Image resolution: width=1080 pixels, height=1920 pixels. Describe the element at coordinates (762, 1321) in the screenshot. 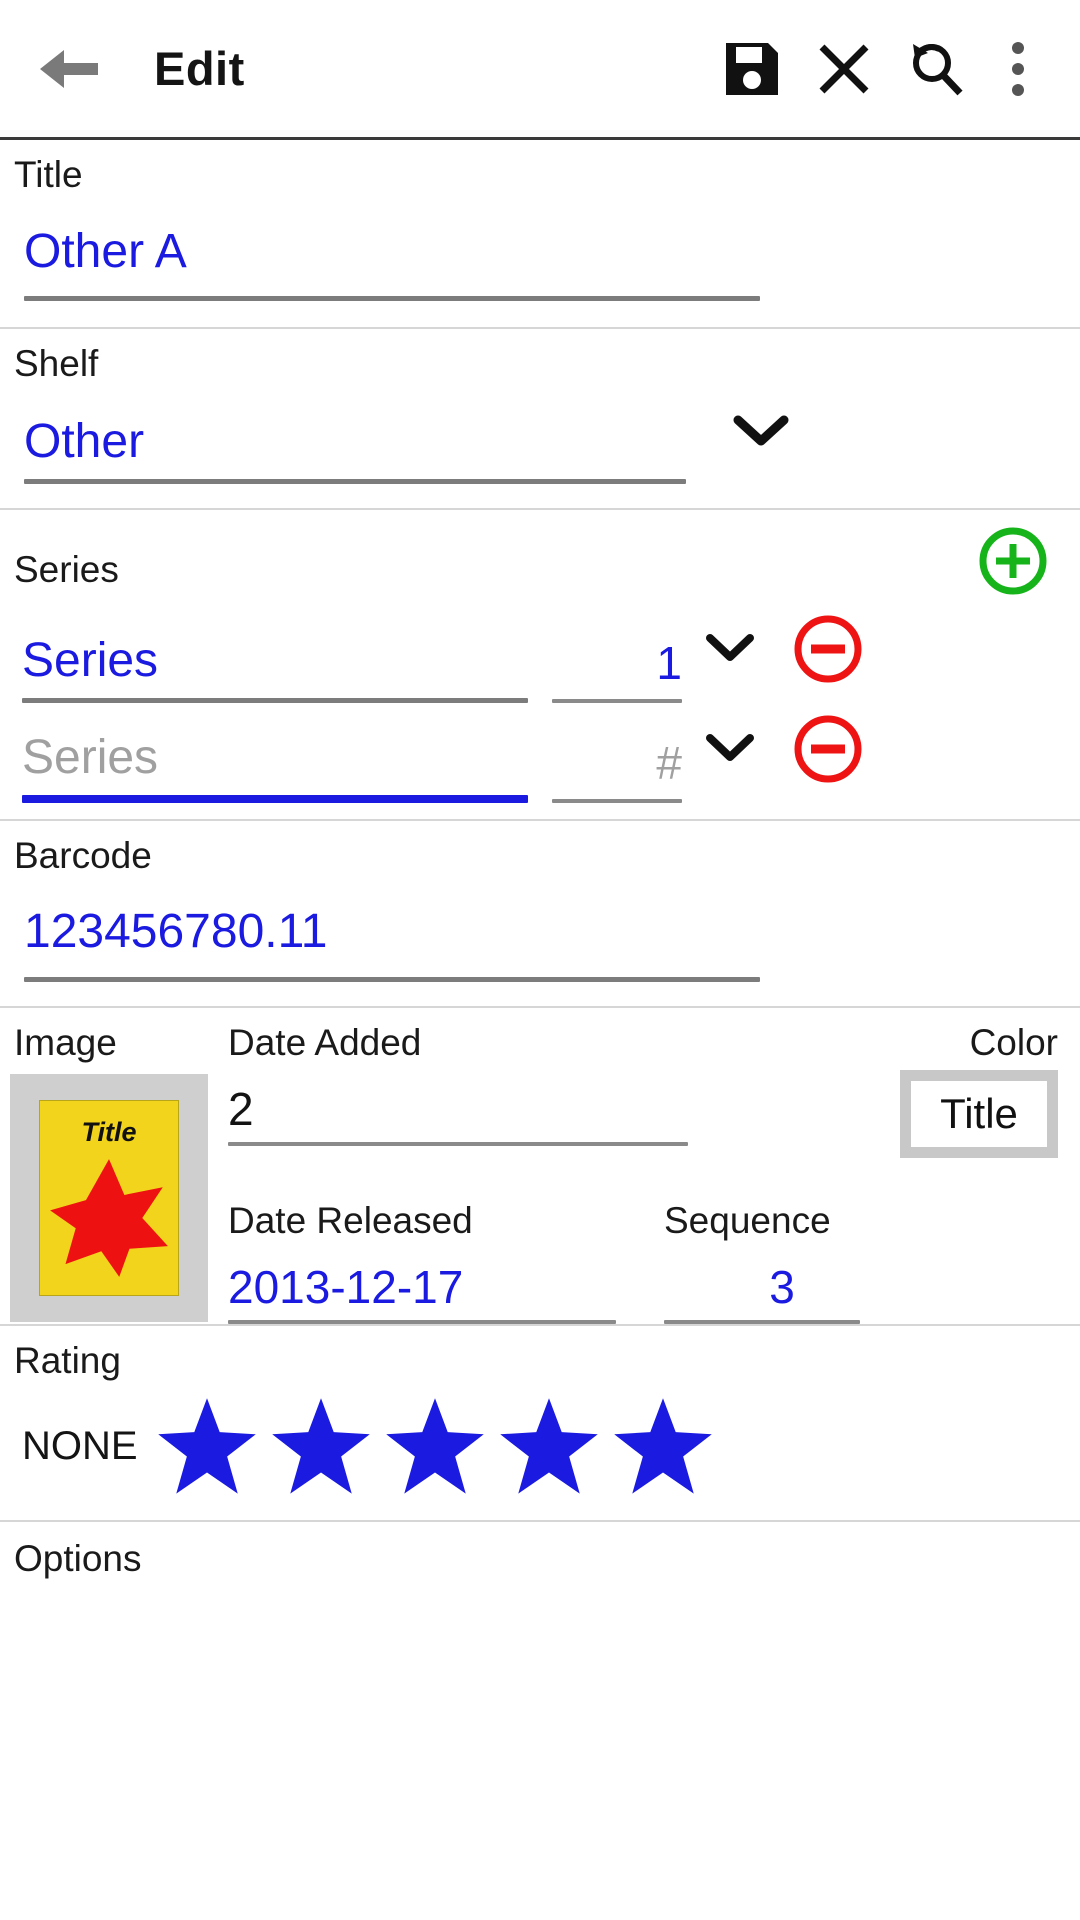

I see `sequence-underline` at that location.